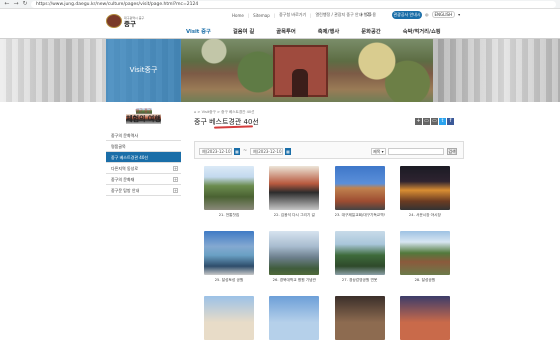  What do you see at coordinates (143, 135) in the screenshot?
I see `sidebar-item-culture-history: 중구의 문화역사` at bounding box center [143, 135].